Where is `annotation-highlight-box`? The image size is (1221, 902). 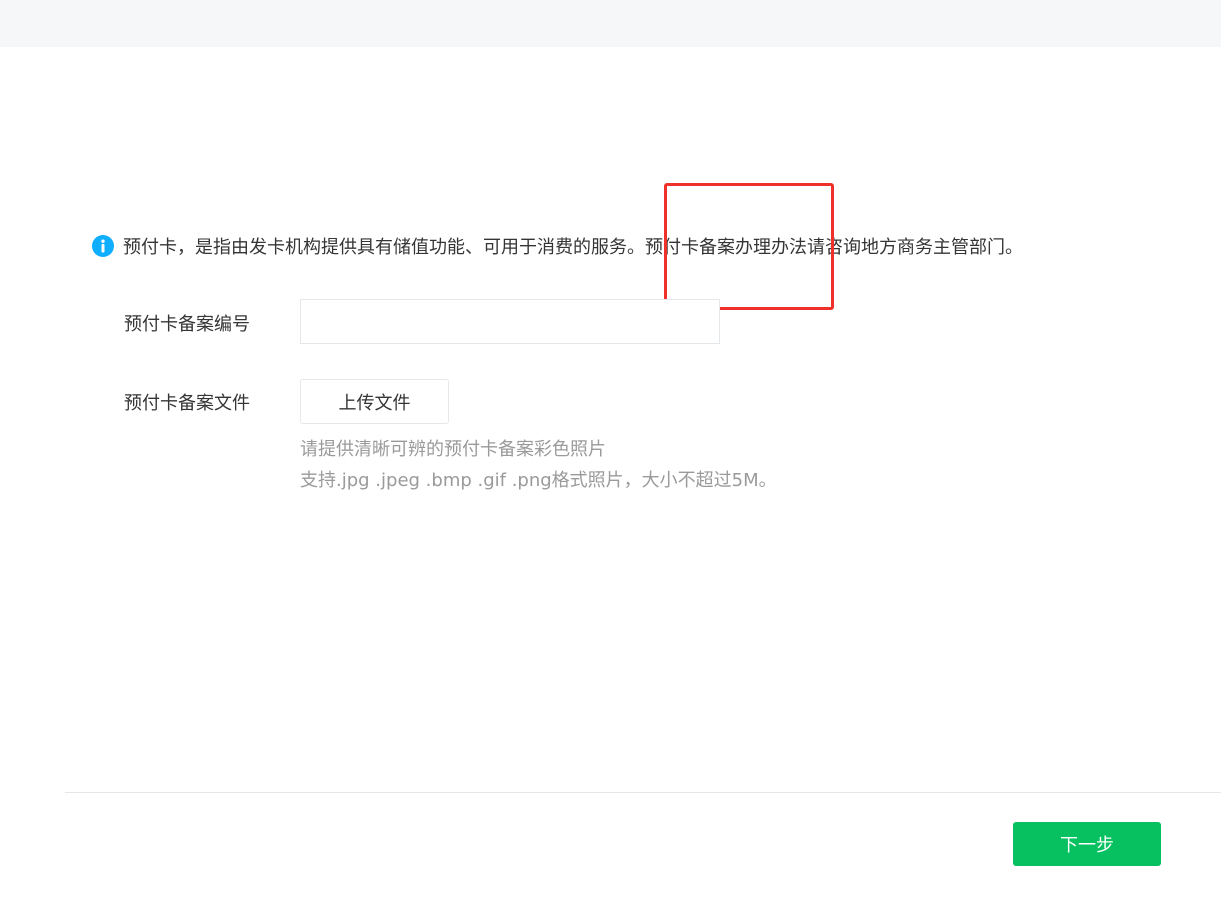
annotation-highlight-box is located at coordinates (749, 246).